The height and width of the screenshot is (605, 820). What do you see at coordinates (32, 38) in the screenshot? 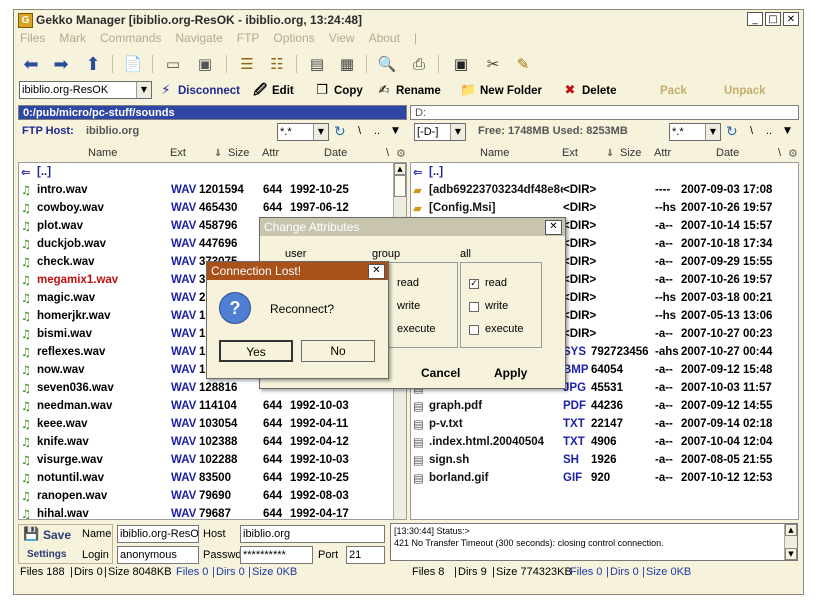
I see `menu-files: Files` at bounding box center [32, 38].